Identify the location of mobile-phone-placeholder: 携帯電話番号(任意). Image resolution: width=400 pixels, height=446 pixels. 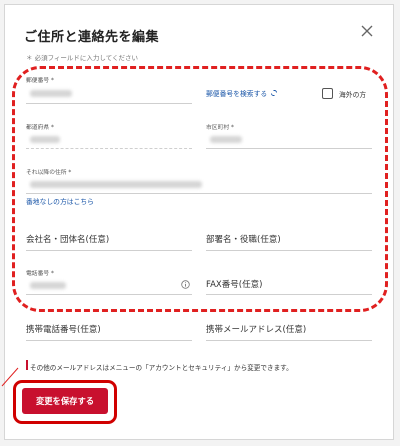
(63, 330).